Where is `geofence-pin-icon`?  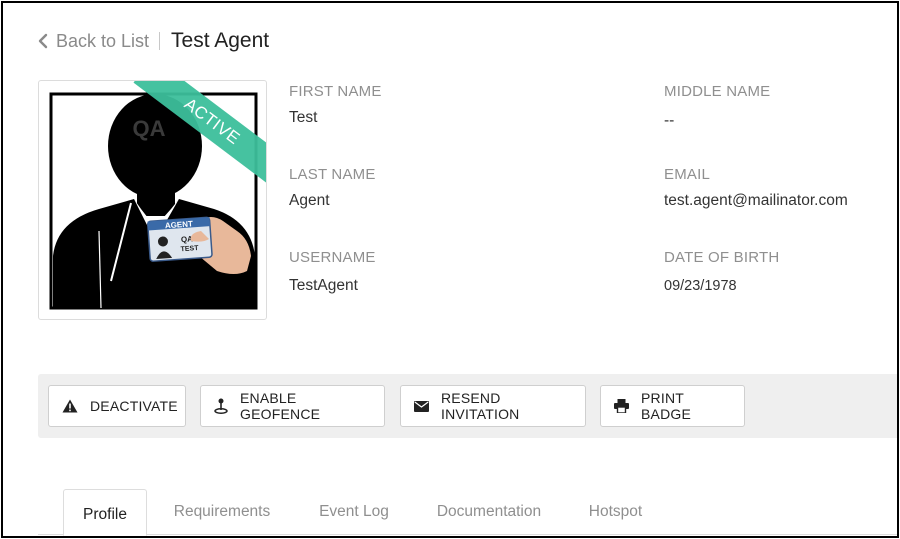
geofence-pin-icon is located at coordinates (221, 406).